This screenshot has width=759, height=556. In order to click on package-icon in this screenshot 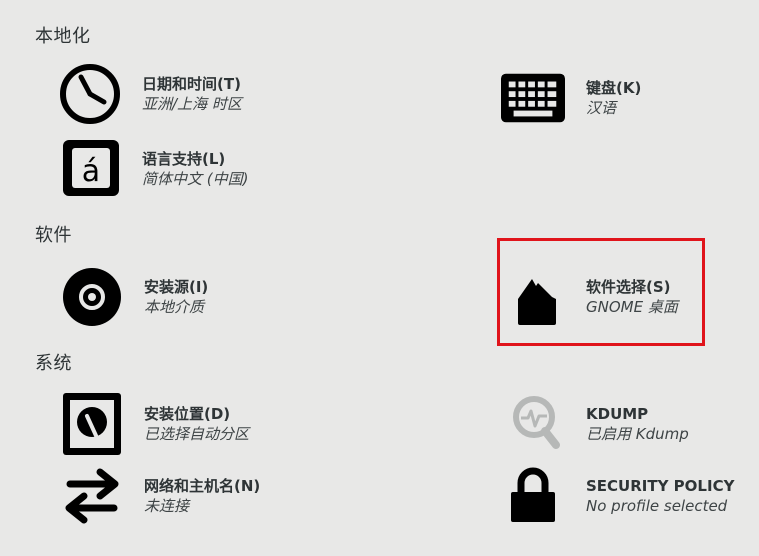, I will do `click(534, 297)`.